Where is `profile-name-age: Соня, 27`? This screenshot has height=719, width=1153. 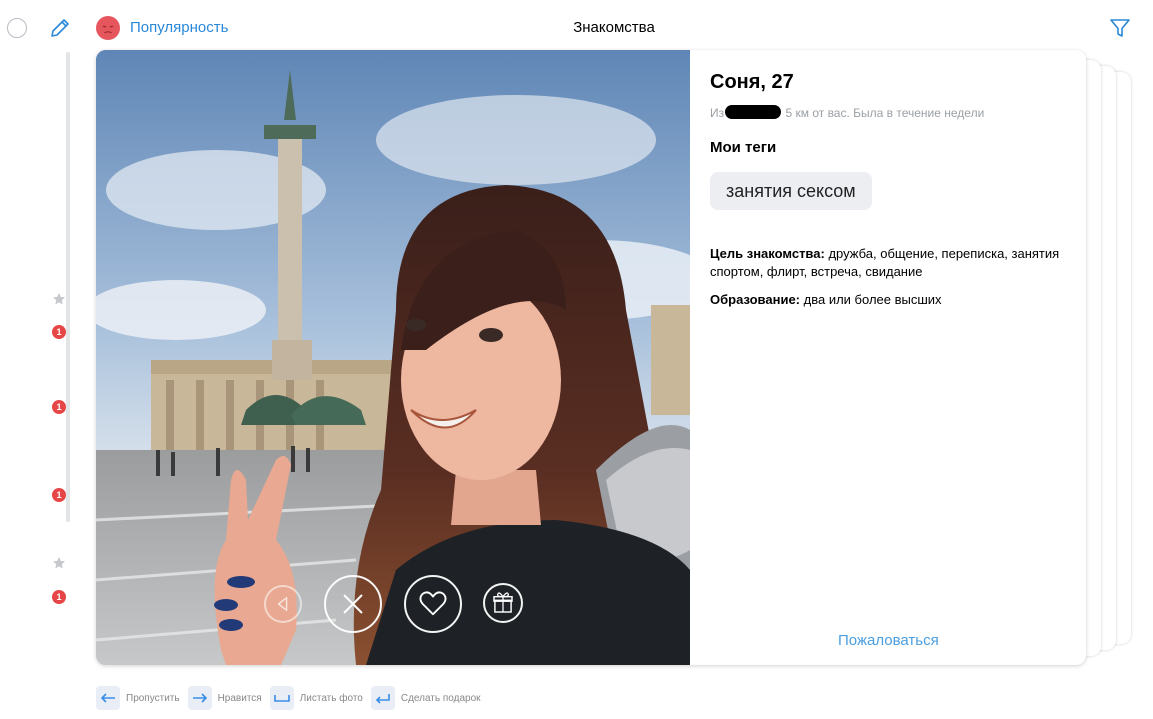
profile-name-age: Соня, 27 is located at coordinates (752, 82).